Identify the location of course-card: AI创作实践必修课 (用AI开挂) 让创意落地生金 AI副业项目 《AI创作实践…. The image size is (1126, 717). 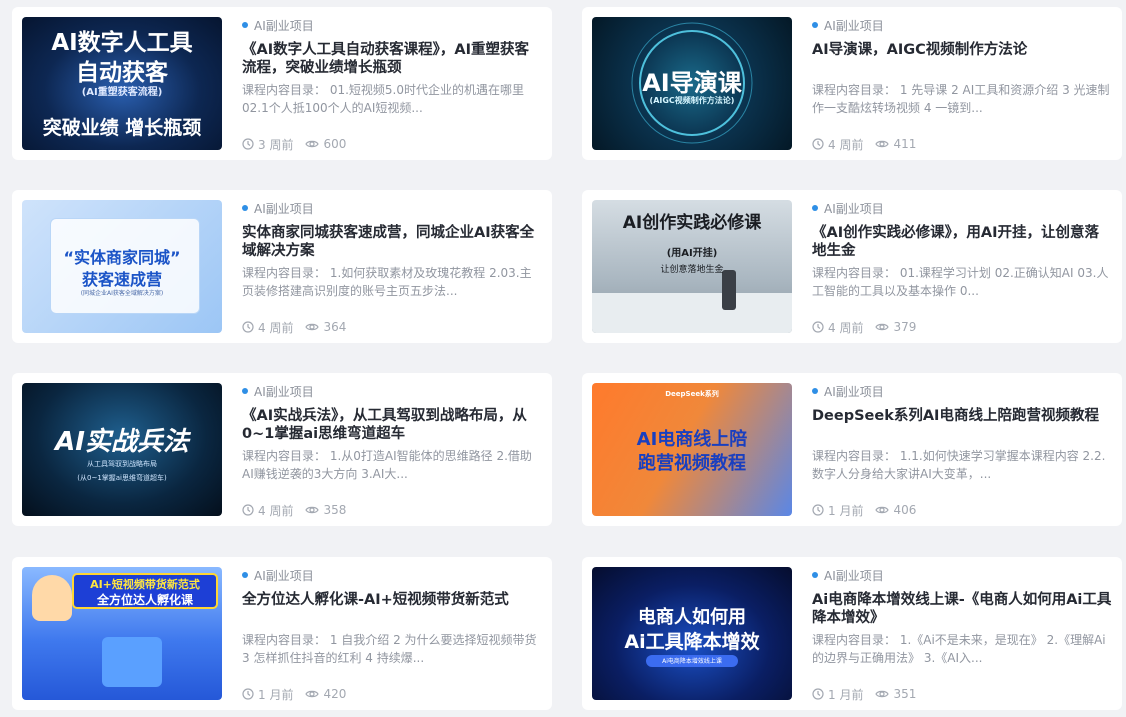
(852, 266).